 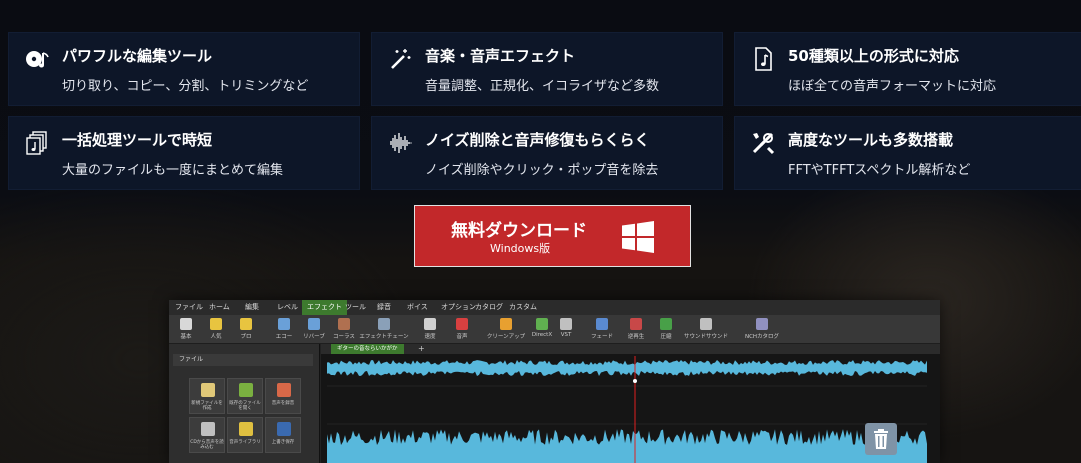 I want to click on app-sidebar-card: 既存のファイルを開く, so click(x=245, y=396).